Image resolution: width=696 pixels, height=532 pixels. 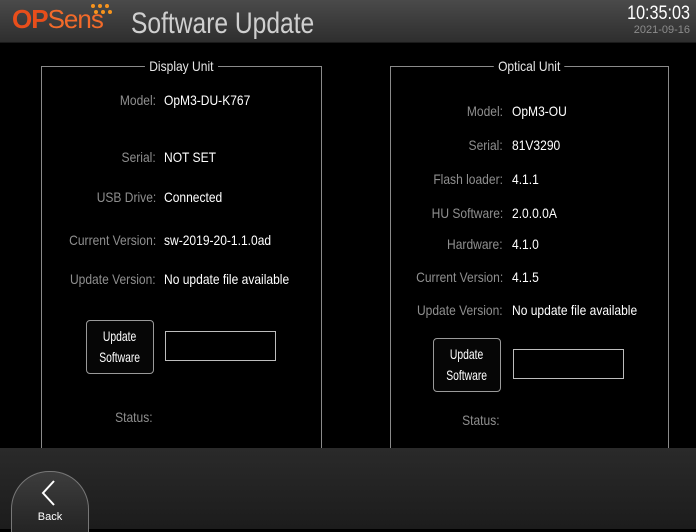 I want to click on row-value: 4.1.5, so click(x=525, y=277).